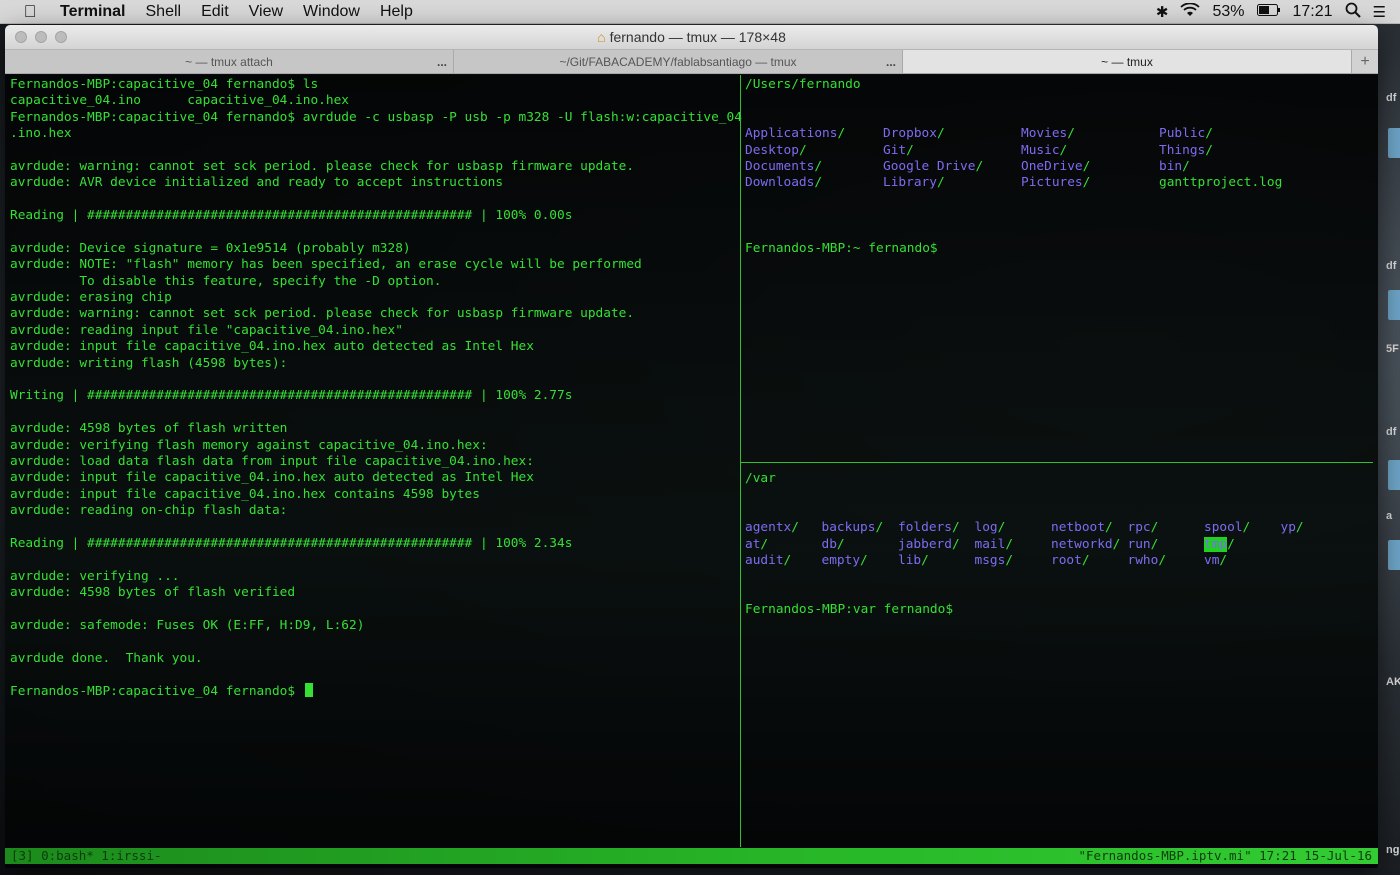 The height and width of the screenshot is (875, 1400). I want to click on menu-app-name: Terminal, so click(98, 12).